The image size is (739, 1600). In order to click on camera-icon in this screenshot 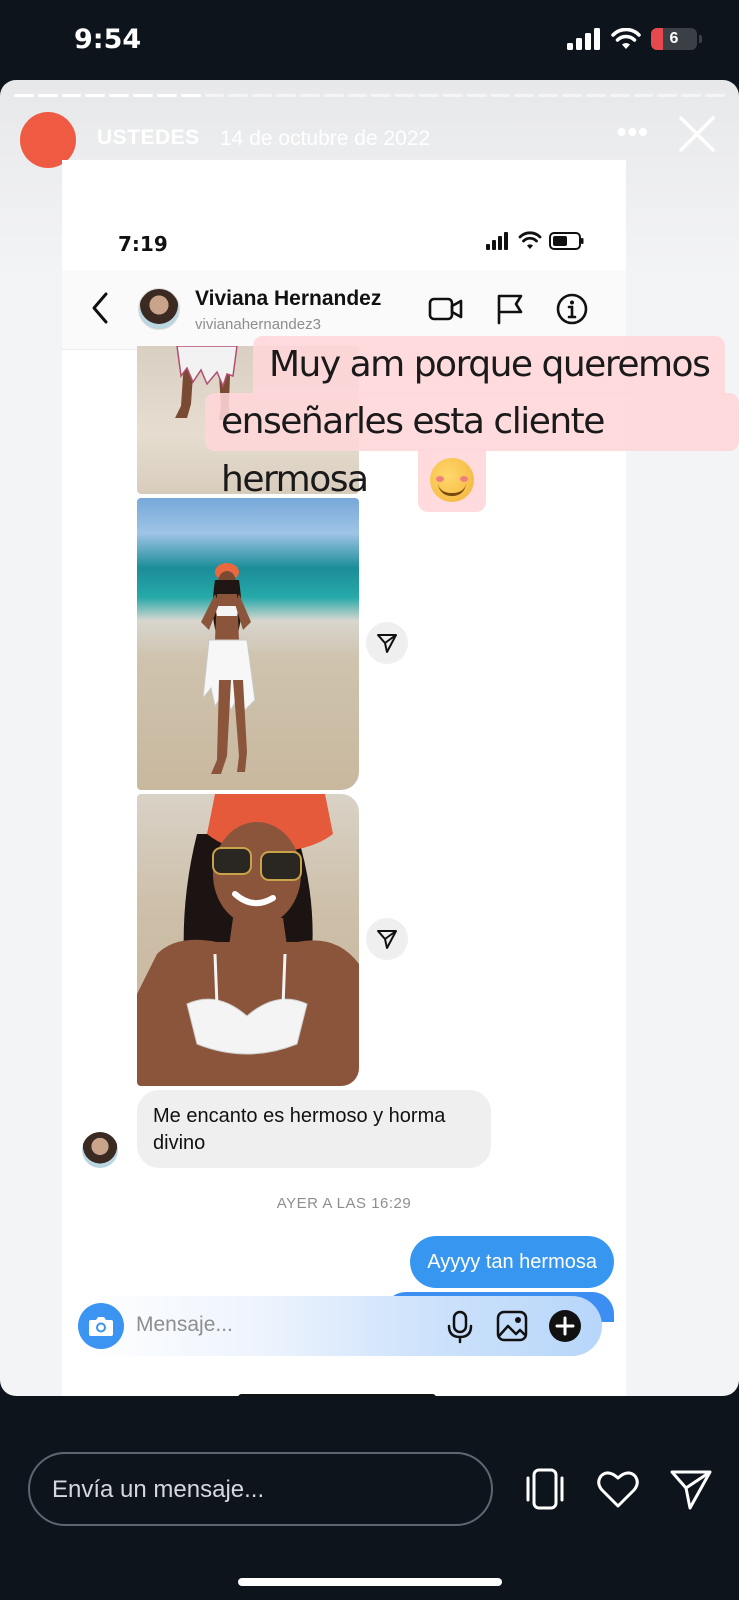, I will do `click(101, 1326)`.